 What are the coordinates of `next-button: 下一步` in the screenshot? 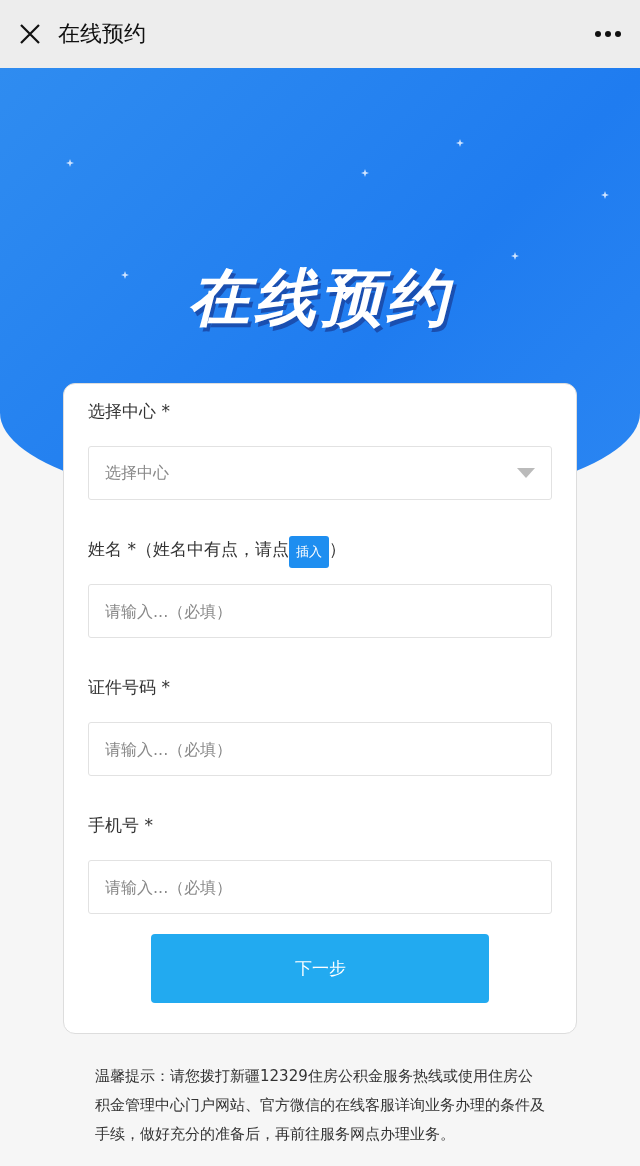 It's located at (320, 968).